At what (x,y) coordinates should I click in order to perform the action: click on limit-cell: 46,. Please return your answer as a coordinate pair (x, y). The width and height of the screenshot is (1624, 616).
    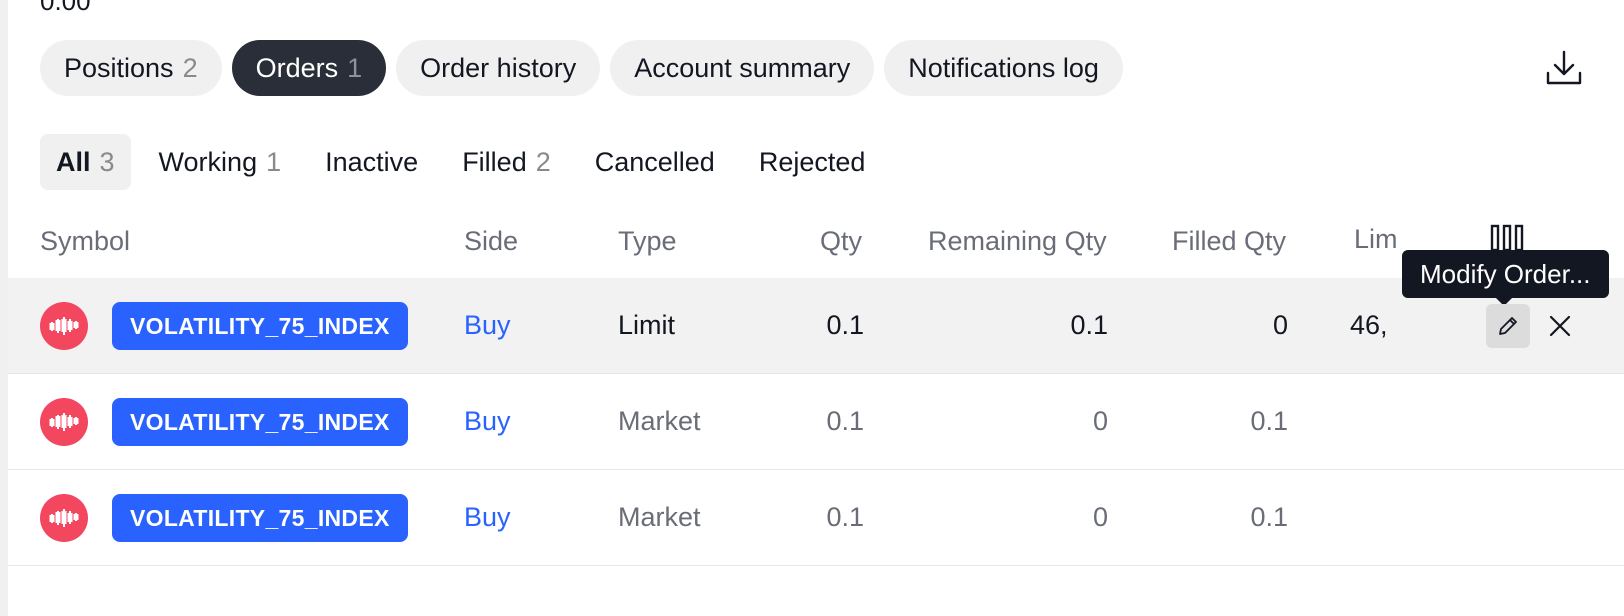
    Looking at the image, I should click on (1369, 325).